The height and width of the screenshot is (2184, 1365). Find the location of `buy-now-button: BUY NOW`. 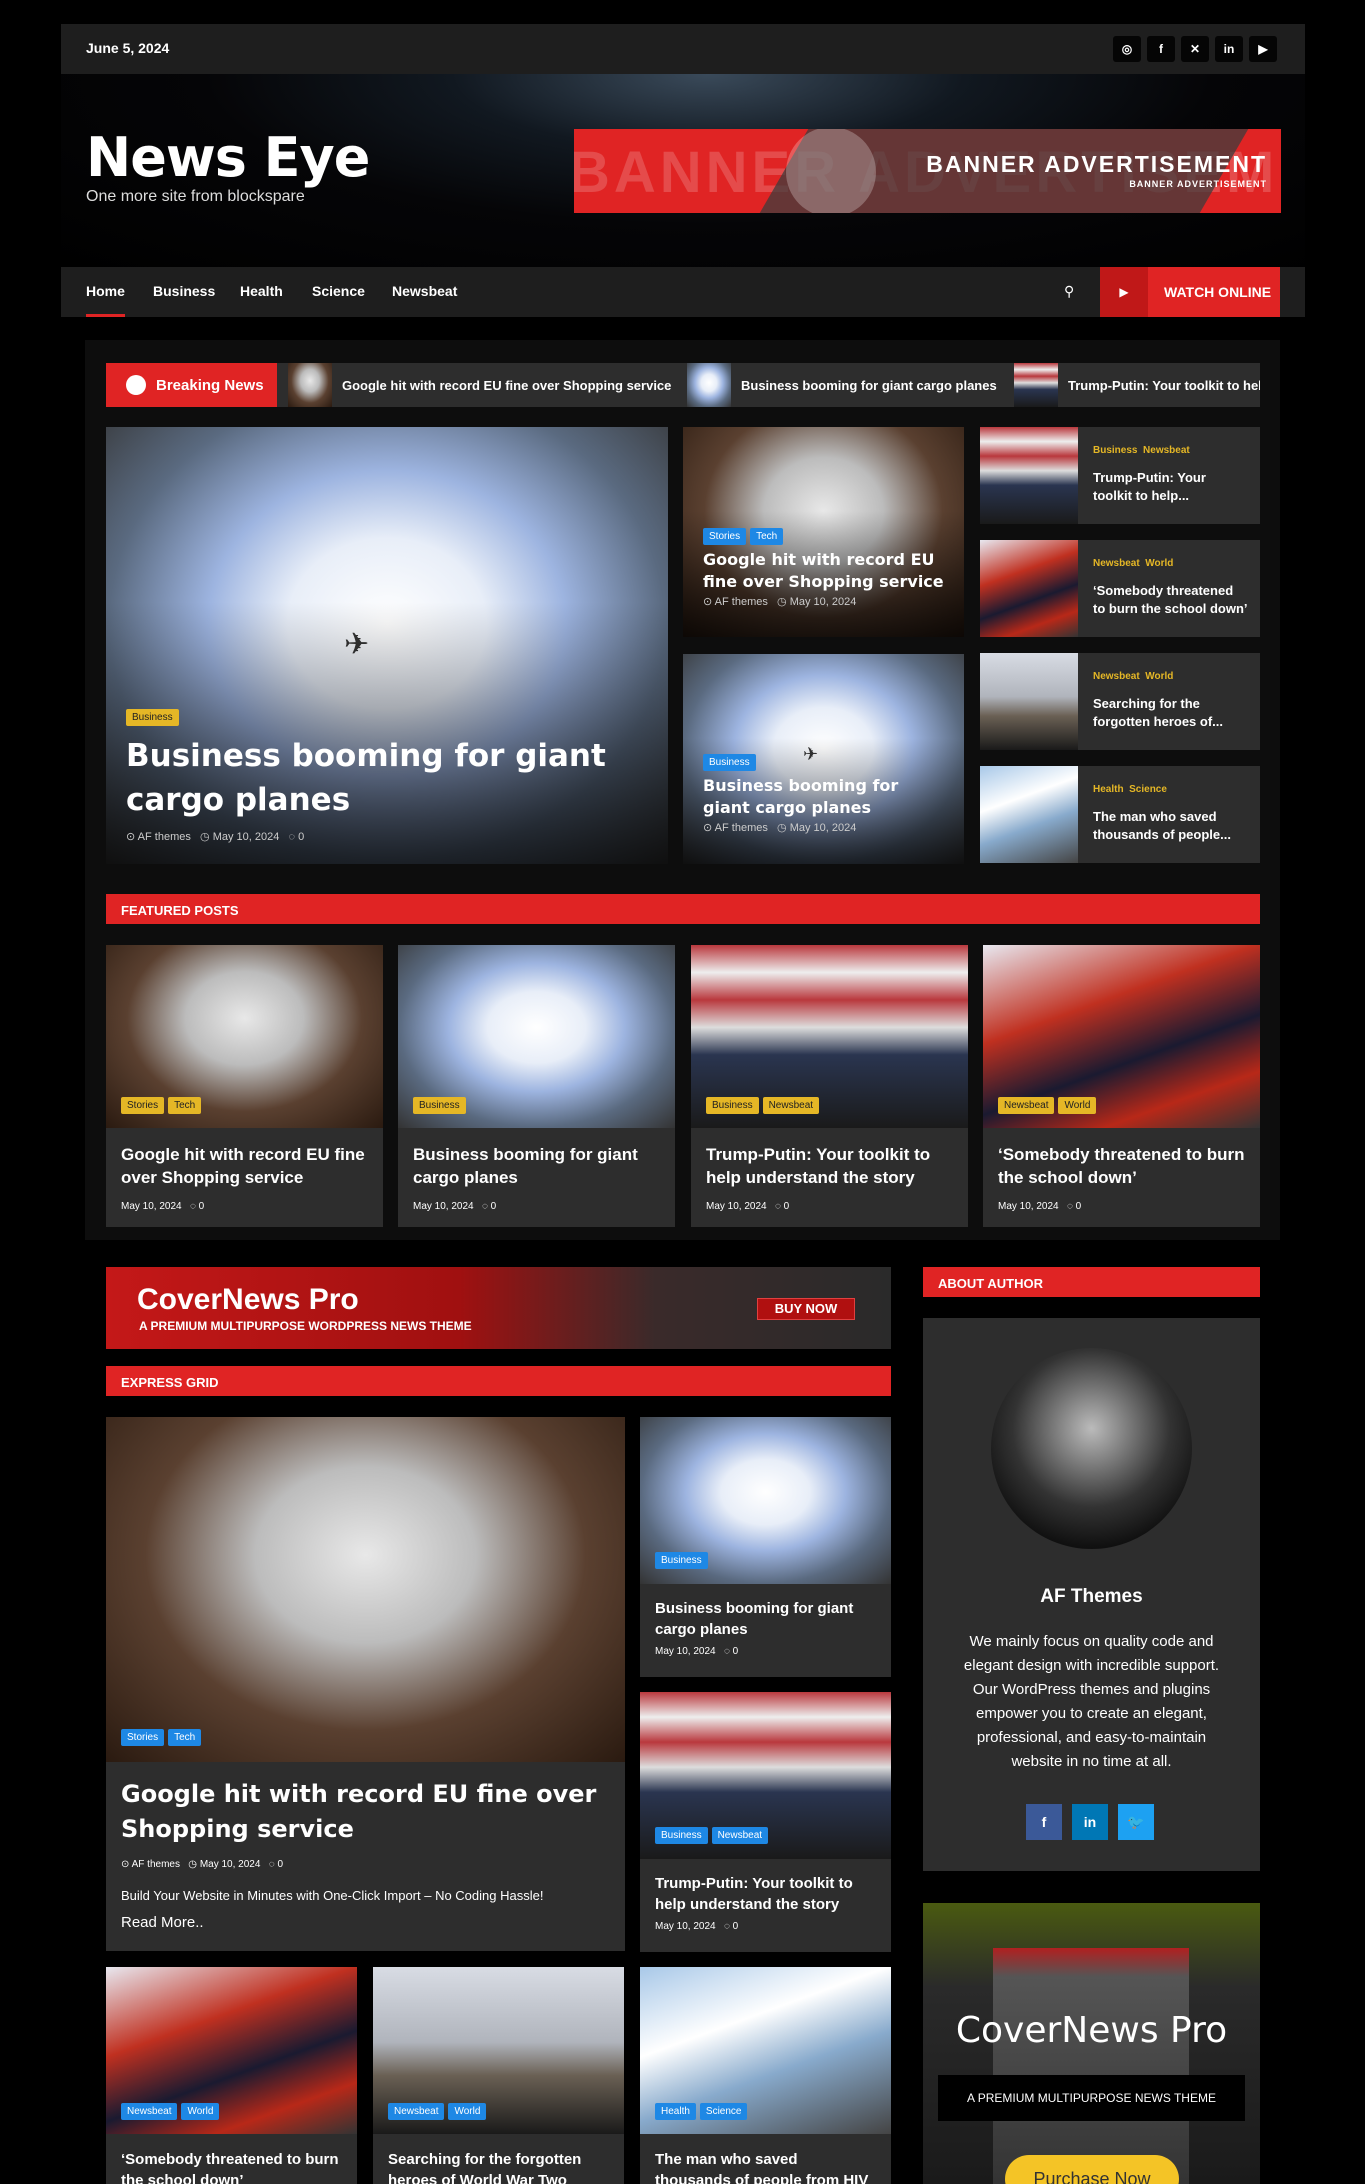

buy-now-button: BUY NOW is located at coordinates (806, 1309).